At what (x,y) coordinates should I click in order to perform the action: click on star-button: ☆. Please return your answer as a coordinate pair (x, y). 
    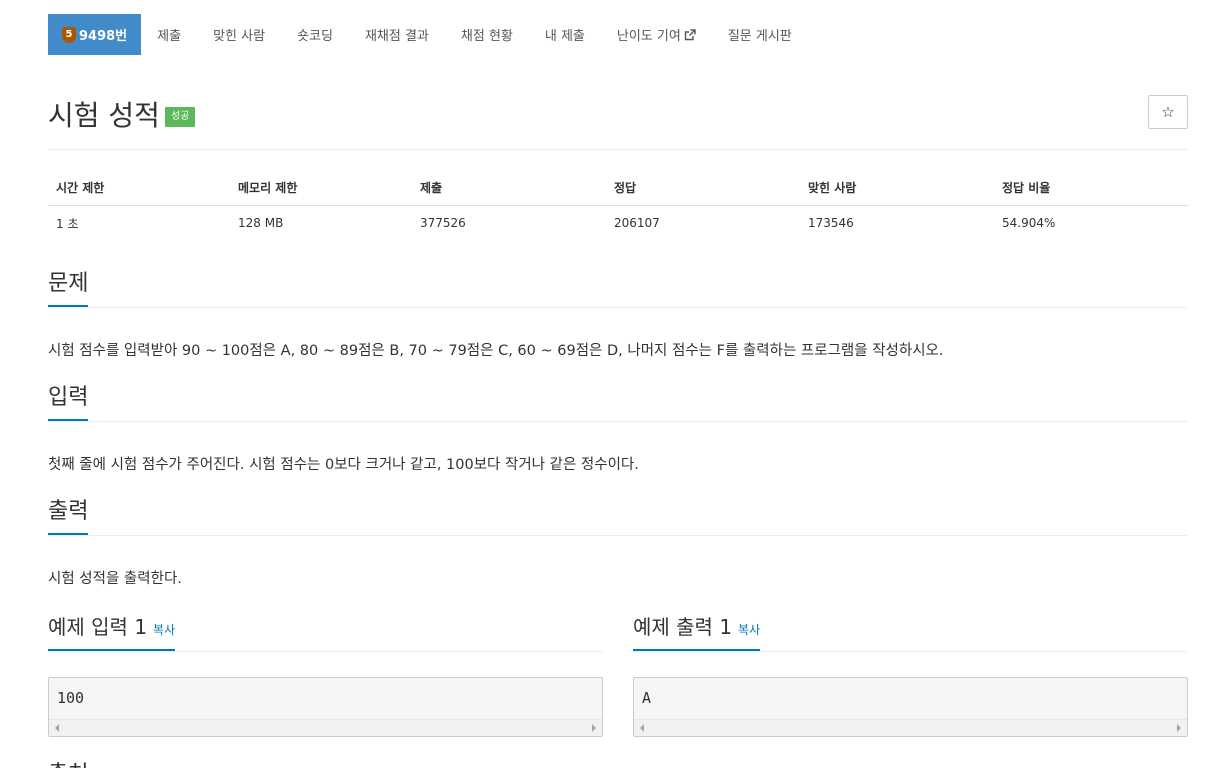
    Looking at the image, I should click on (1168, 112).